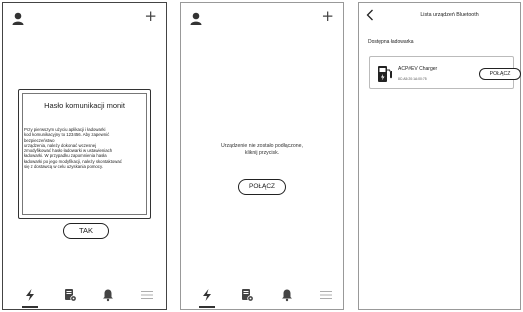 This screenshot has width=523, height=312. Describe the element at coordinates (84, 105) in the screenshot. I see `dialog-title: Hasło komunikacji monit` at that location.